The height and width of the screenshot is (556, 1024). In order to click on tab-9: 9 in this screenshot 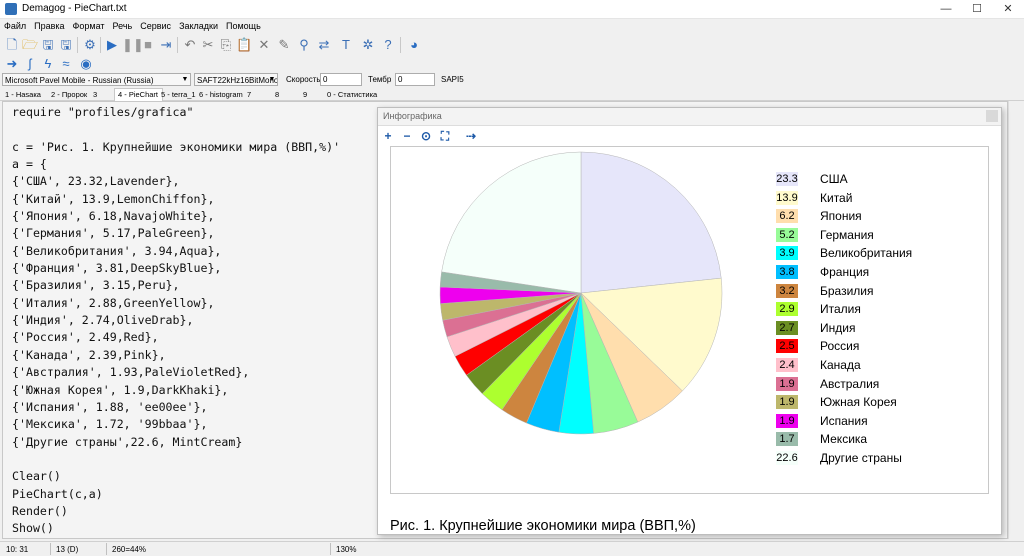, I will do `click(313, 94)`.